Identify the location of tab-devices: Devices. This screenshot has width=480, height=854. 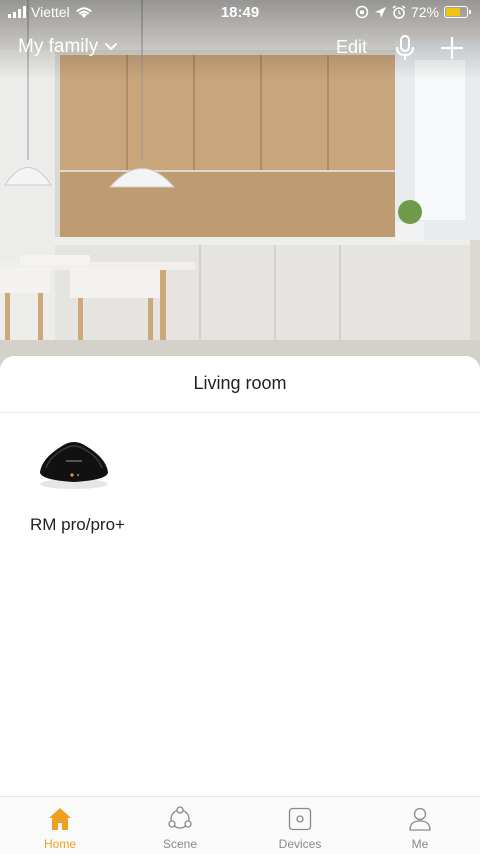
(300, 825).